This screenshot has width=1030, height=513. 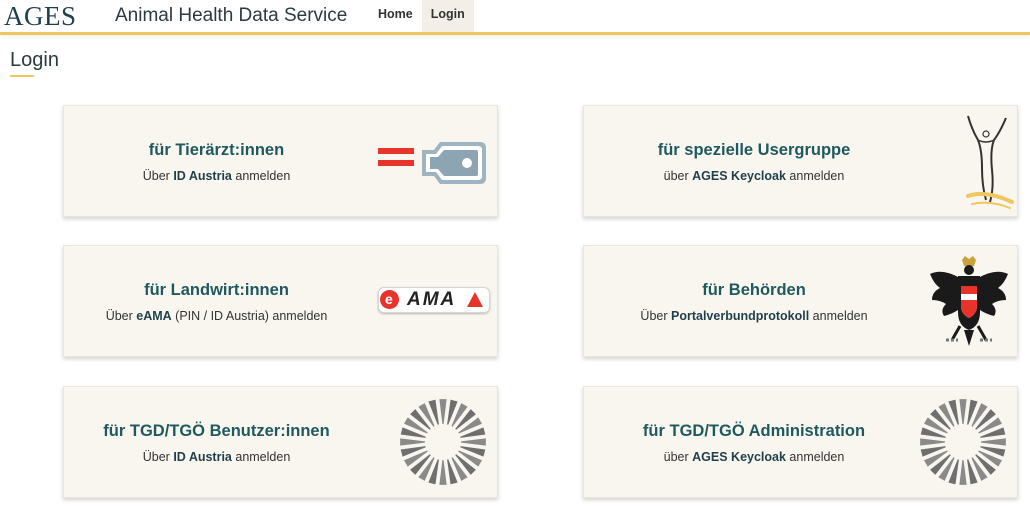 What do you see at coordinates (216, 430) in the screenshot?
I see `card-title: für TGD/TGÖ Benutzer:innen` at bounding box center [216, 430].